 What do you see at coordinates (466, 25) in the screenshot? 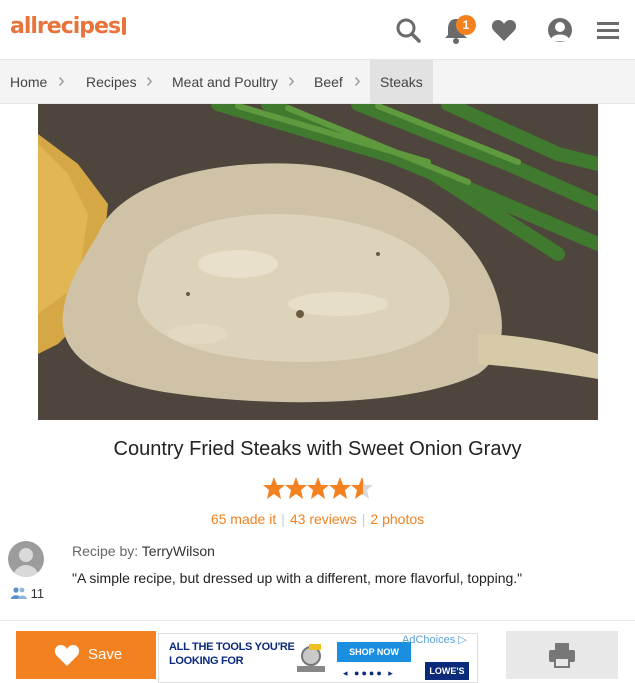
I see `notification-badge: 1` at bounding box center [466, 25].